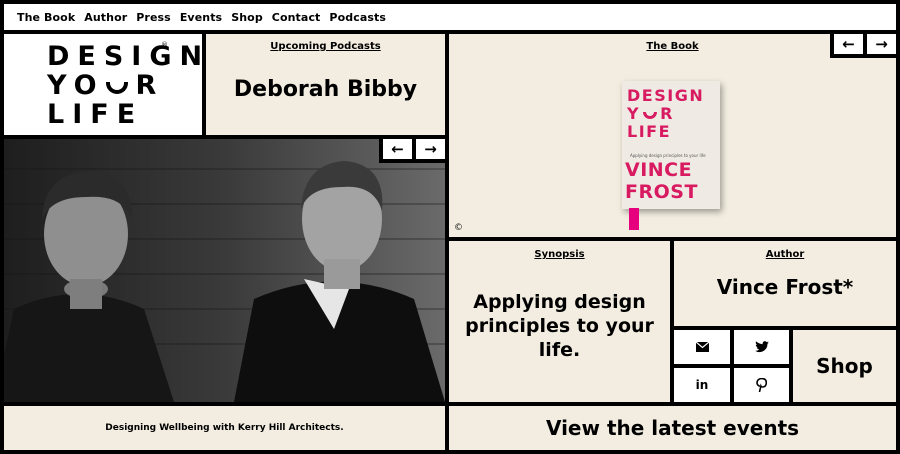 This screenshot has width=900, height=454. What do you see at coordinates (559, 254) in the screenshot?
I see `synopsis-label: Synopsis` at bounding box center [559, 254].